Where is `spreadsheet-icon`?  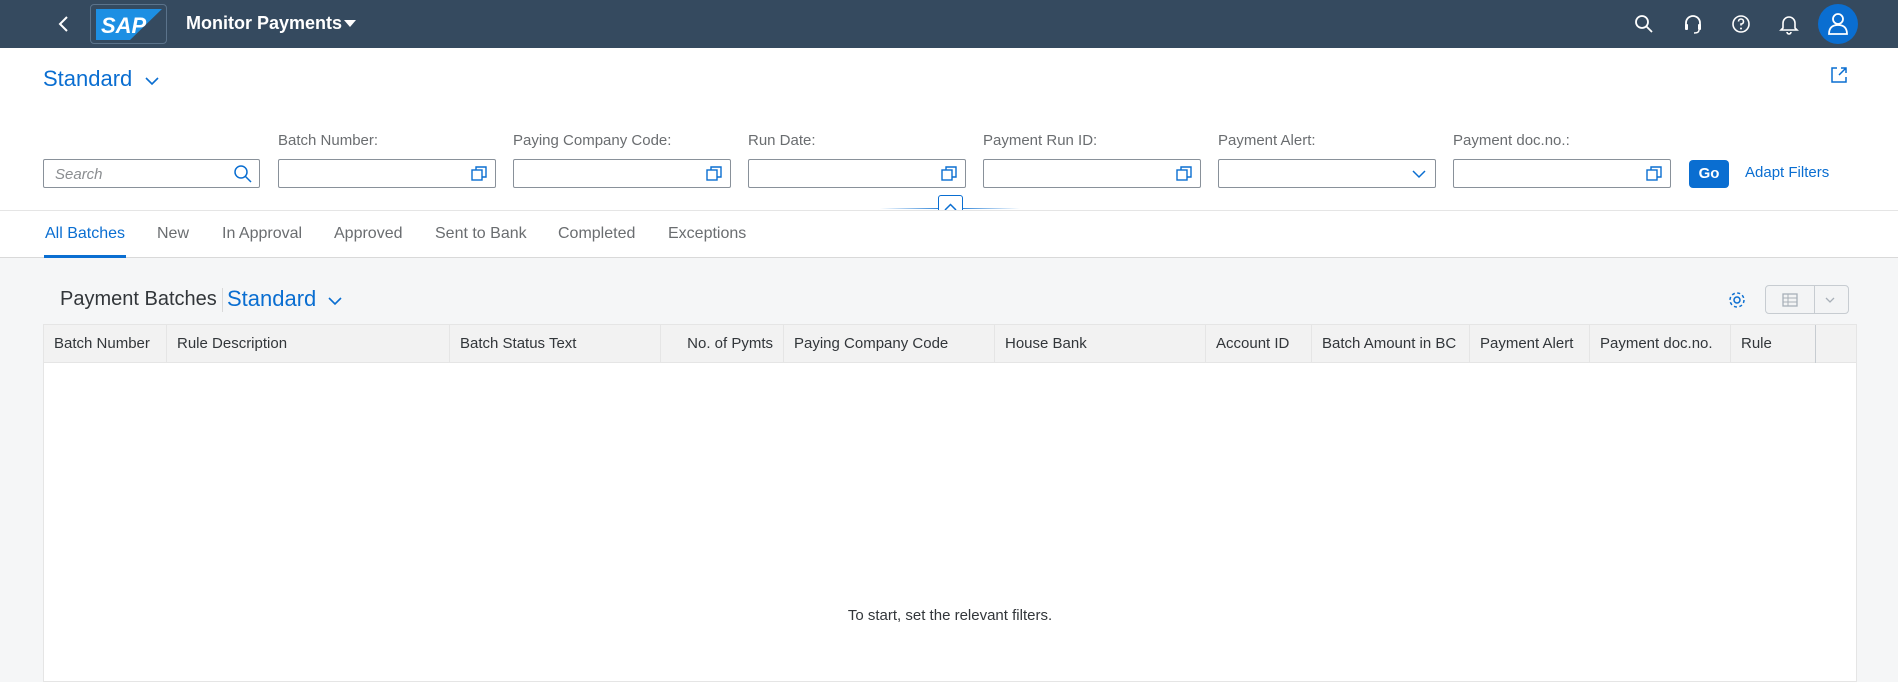
spreadsheet-icon is located at coordinates (1790, 300).